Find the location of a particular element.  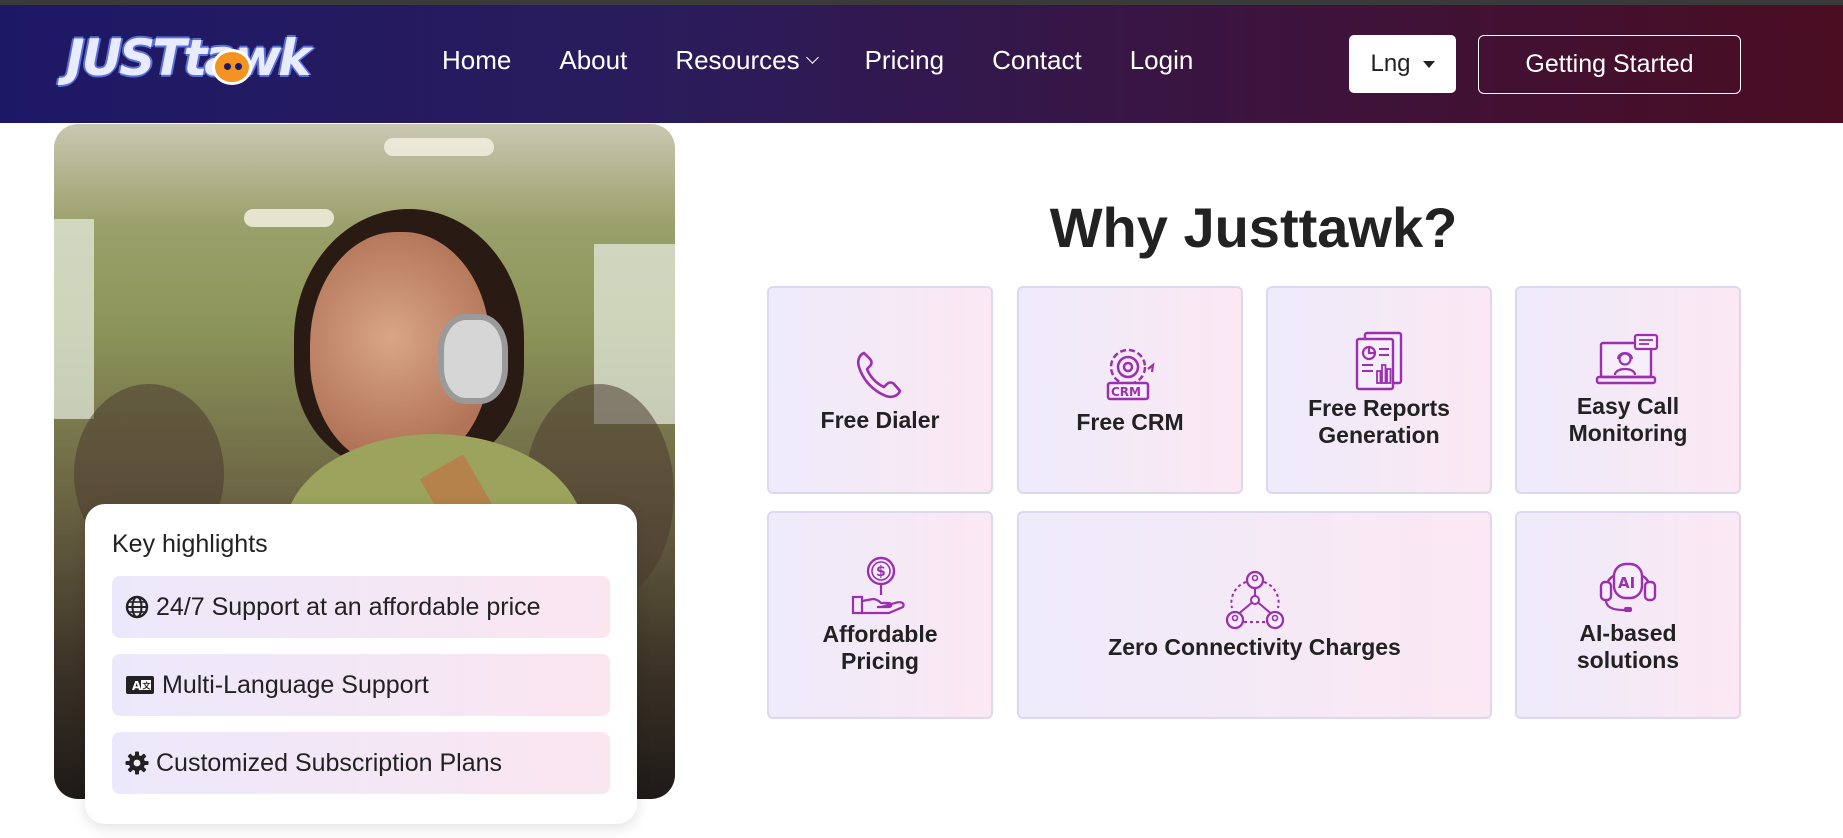

language-dropdown-button: Lng is located at coordinates (1402, 64).